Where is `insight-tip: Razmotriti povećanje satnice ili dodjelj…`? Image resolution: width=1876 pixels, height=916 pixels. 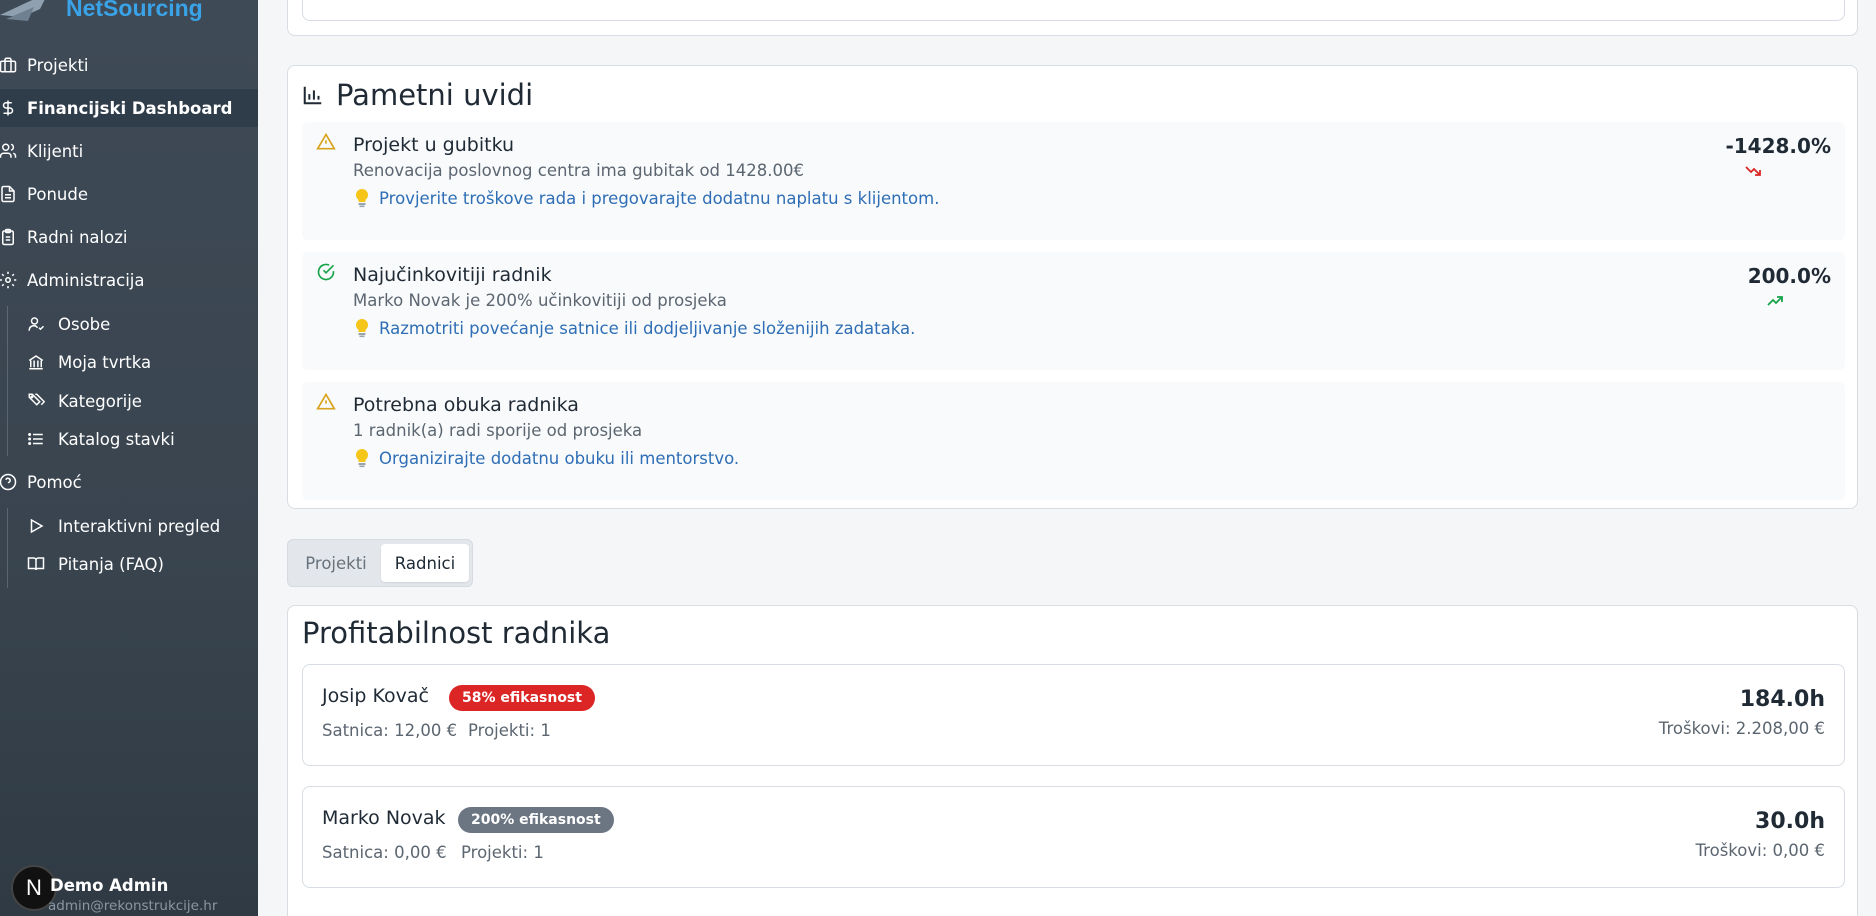
insight-tip: Razmotriti povećanje satnice ili dodjelj… is located at coordinates (634, 328).